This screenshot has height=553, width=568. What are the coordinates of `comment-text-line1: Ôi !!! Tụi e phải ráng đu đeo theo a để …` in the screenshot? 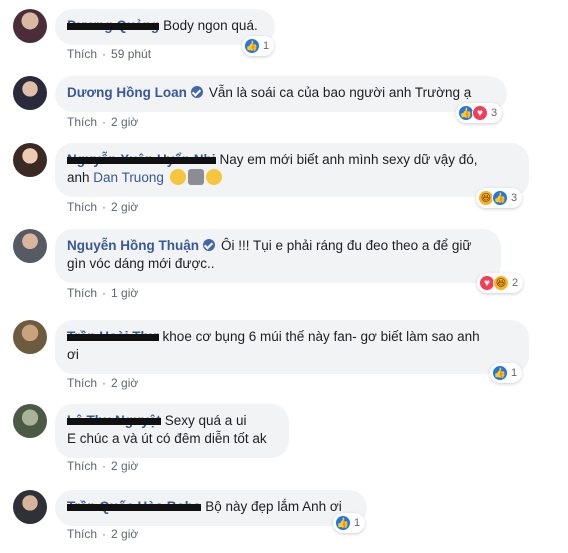 It's located at (346, 245).